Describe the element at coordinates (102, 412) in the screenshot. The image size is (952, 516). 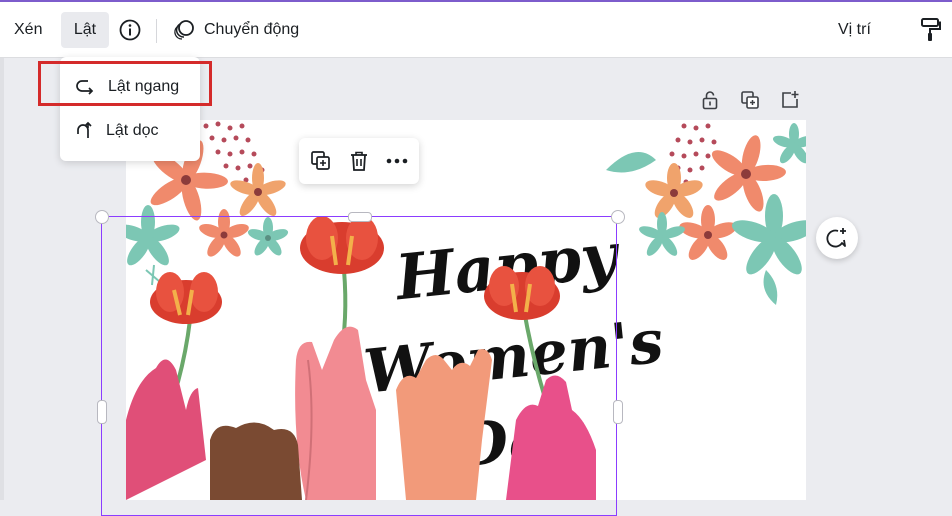
I see `resize-handle-left` at that location.